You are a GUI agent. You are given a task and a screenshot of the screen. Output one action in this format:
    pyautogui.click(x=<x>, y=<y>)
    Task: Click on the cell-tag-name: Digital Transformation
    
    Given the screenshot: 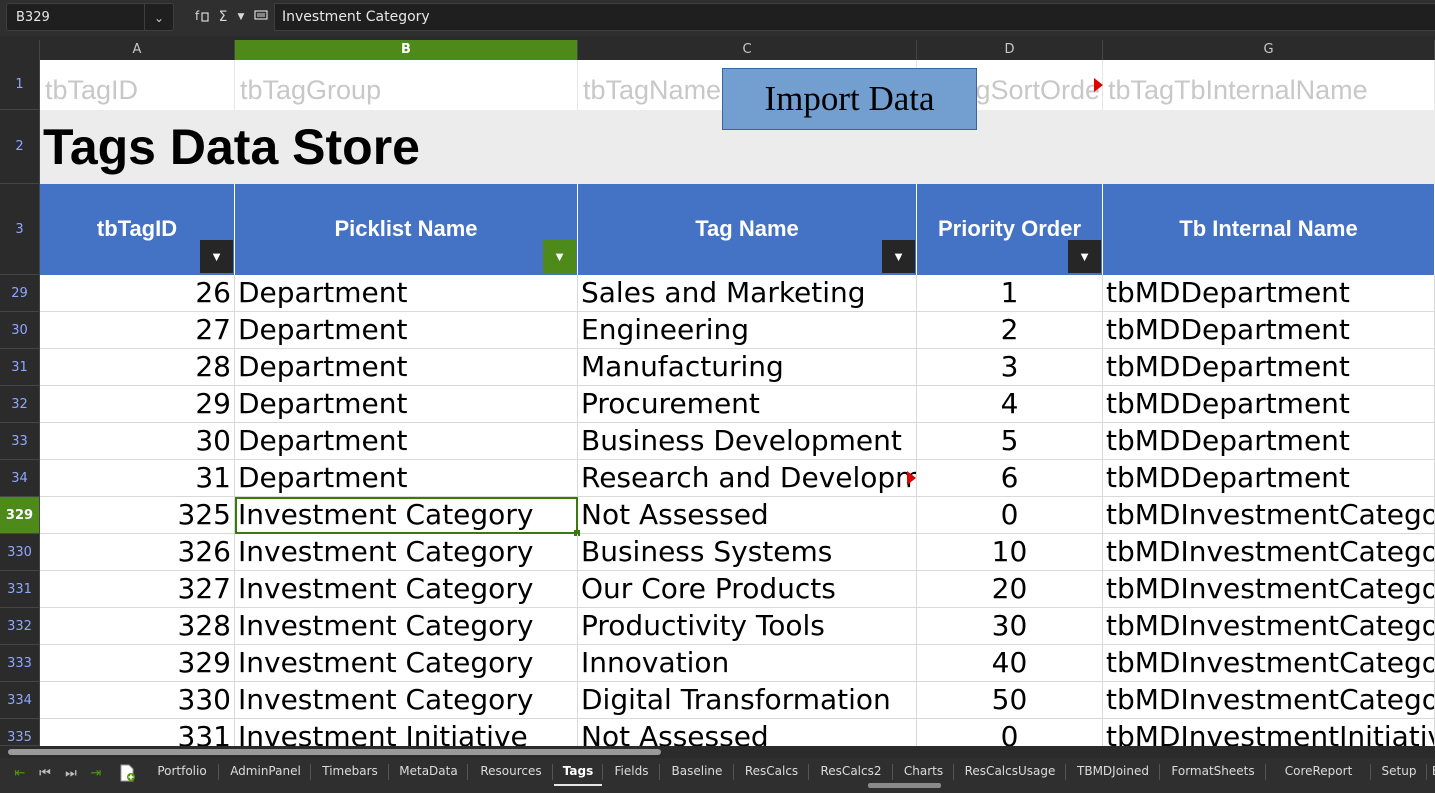 What is the action you would take?
    pyautogui.click(x=747, y=700)
    